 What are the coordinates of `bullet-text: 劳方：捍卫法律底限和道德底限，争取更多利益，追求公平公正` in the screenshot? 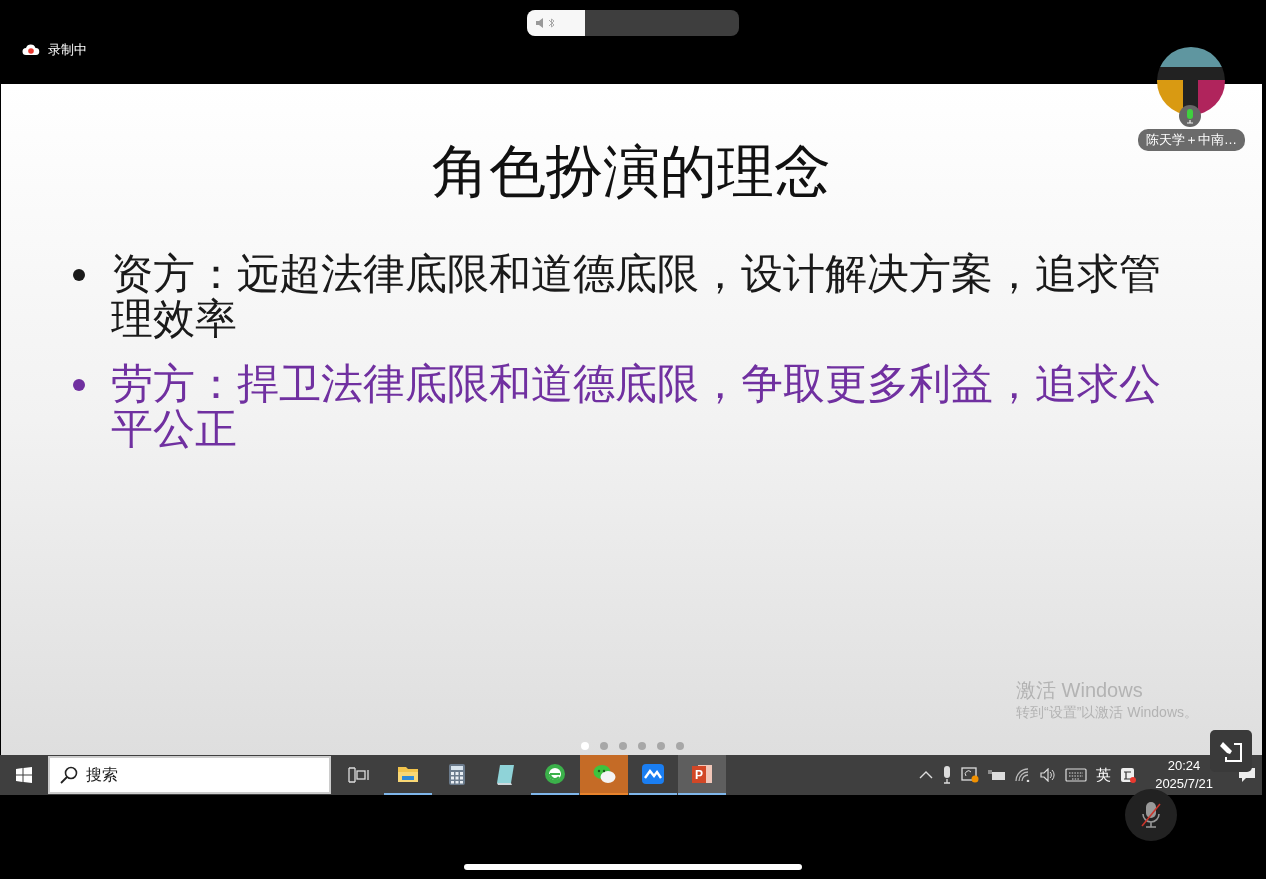 It's located at (636, 407).